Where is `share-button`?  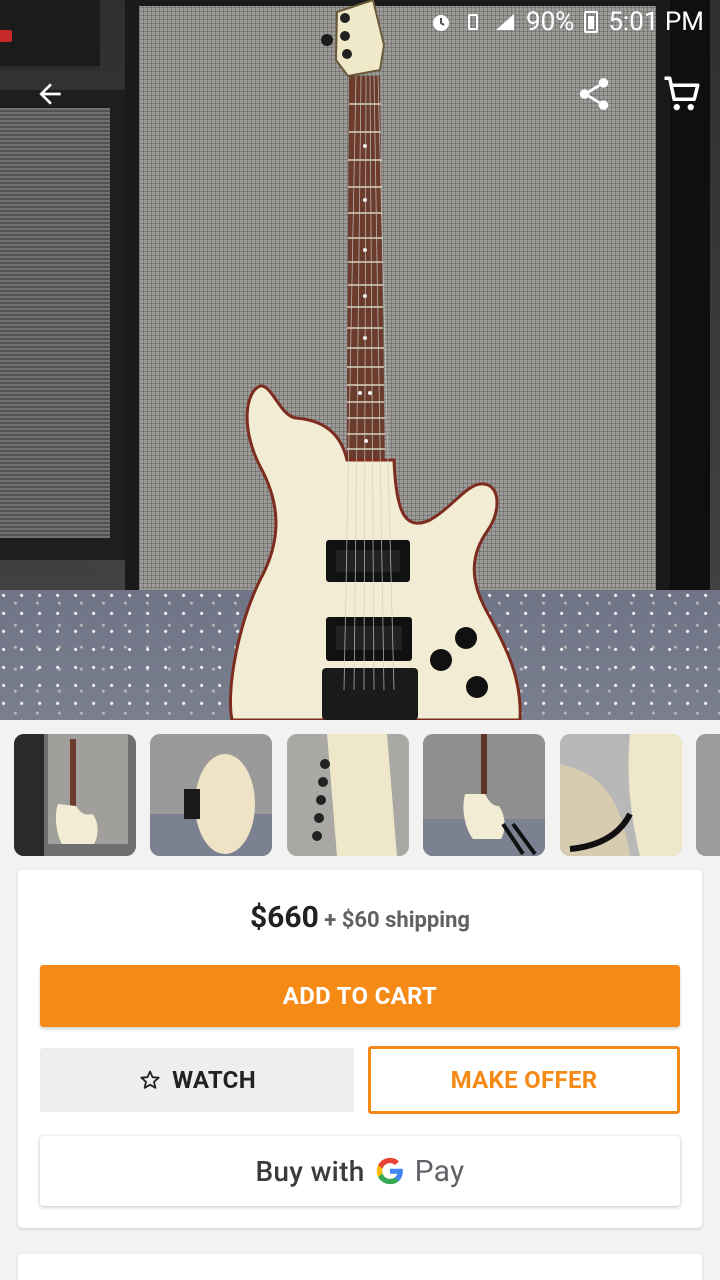
share-button is located at coordinates (594, 94).